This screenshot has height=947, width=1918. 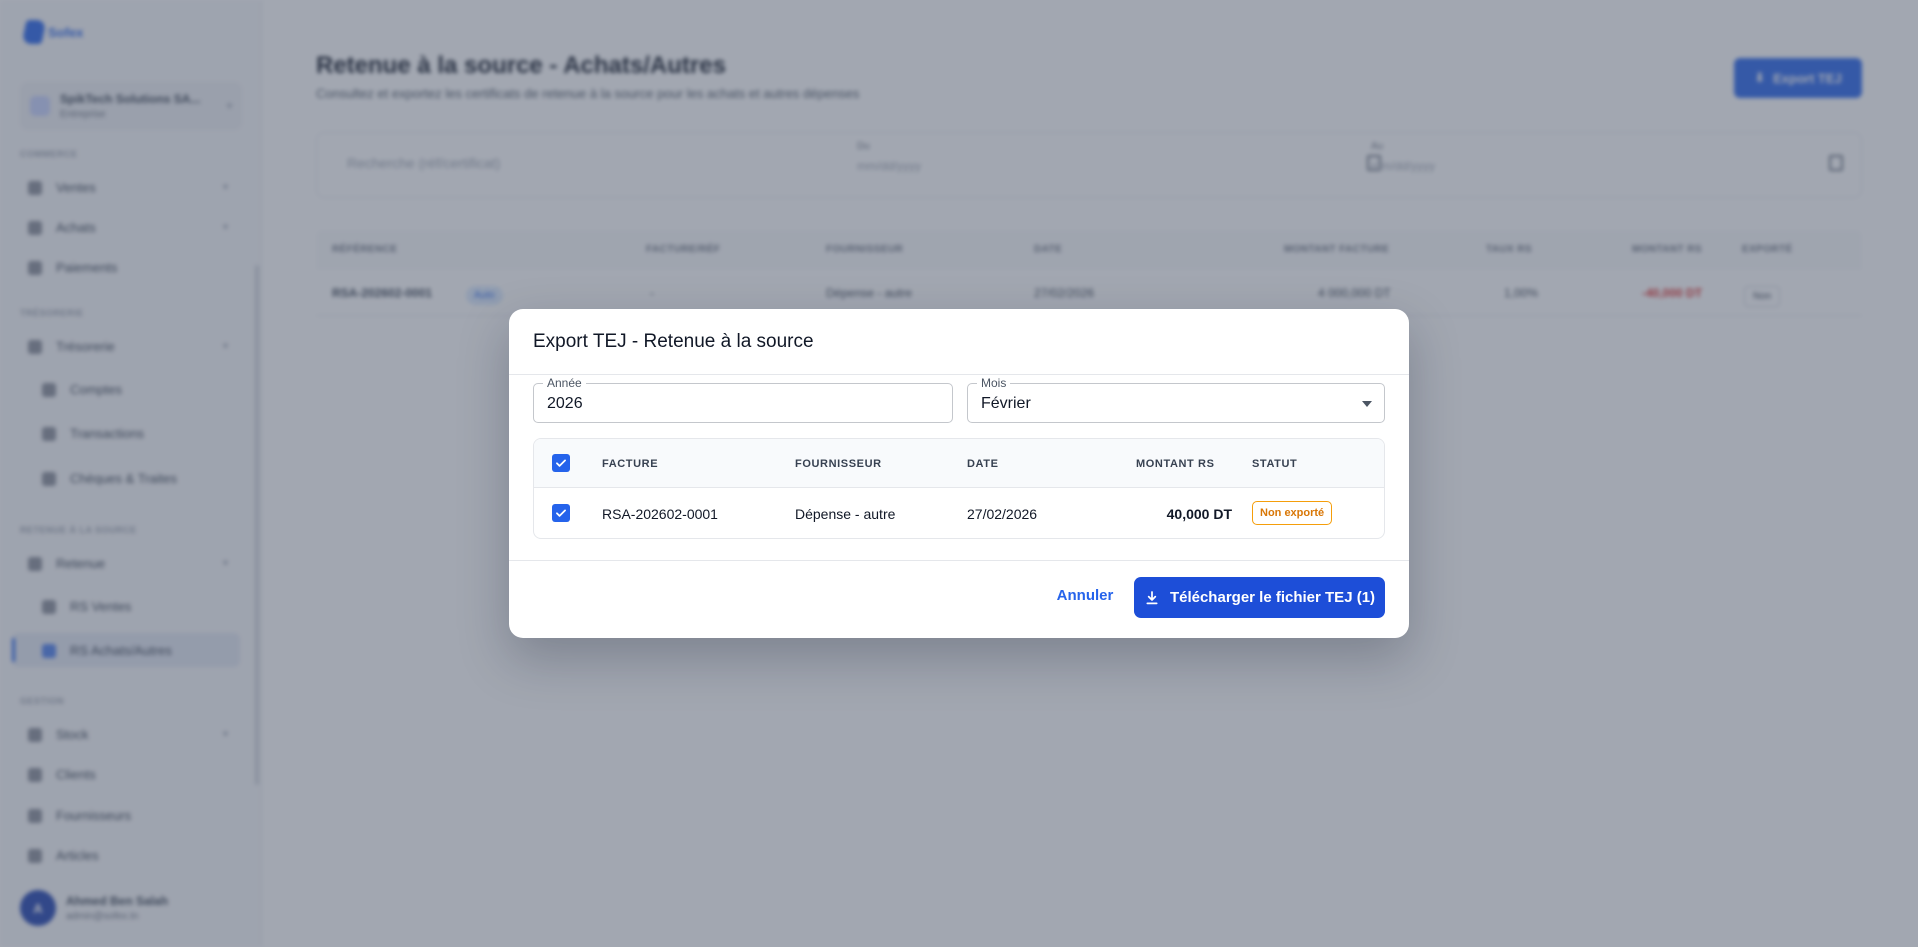 I want to click on month-select: Mois Février, so click(x=1176, y=399).